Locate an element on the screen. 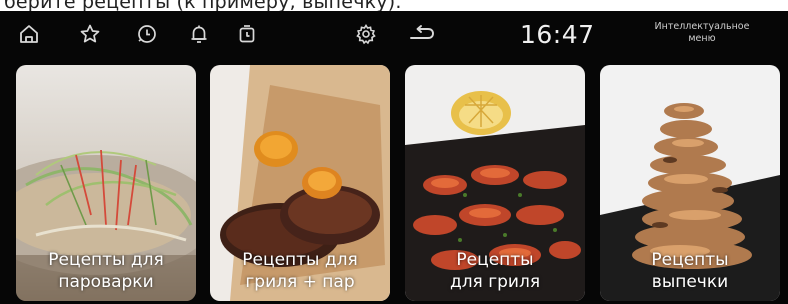 The image size is (788, 304). back-arrow-icon is located at coordinates (422, 34).